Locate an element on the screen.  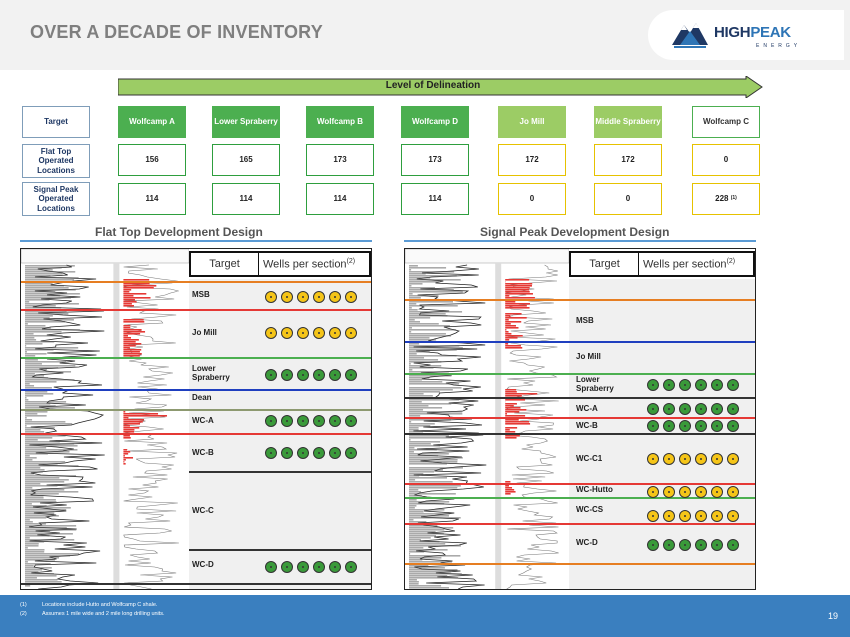
flat-top-zone-wc-c: WC-C is located at coordinates (203, 510).